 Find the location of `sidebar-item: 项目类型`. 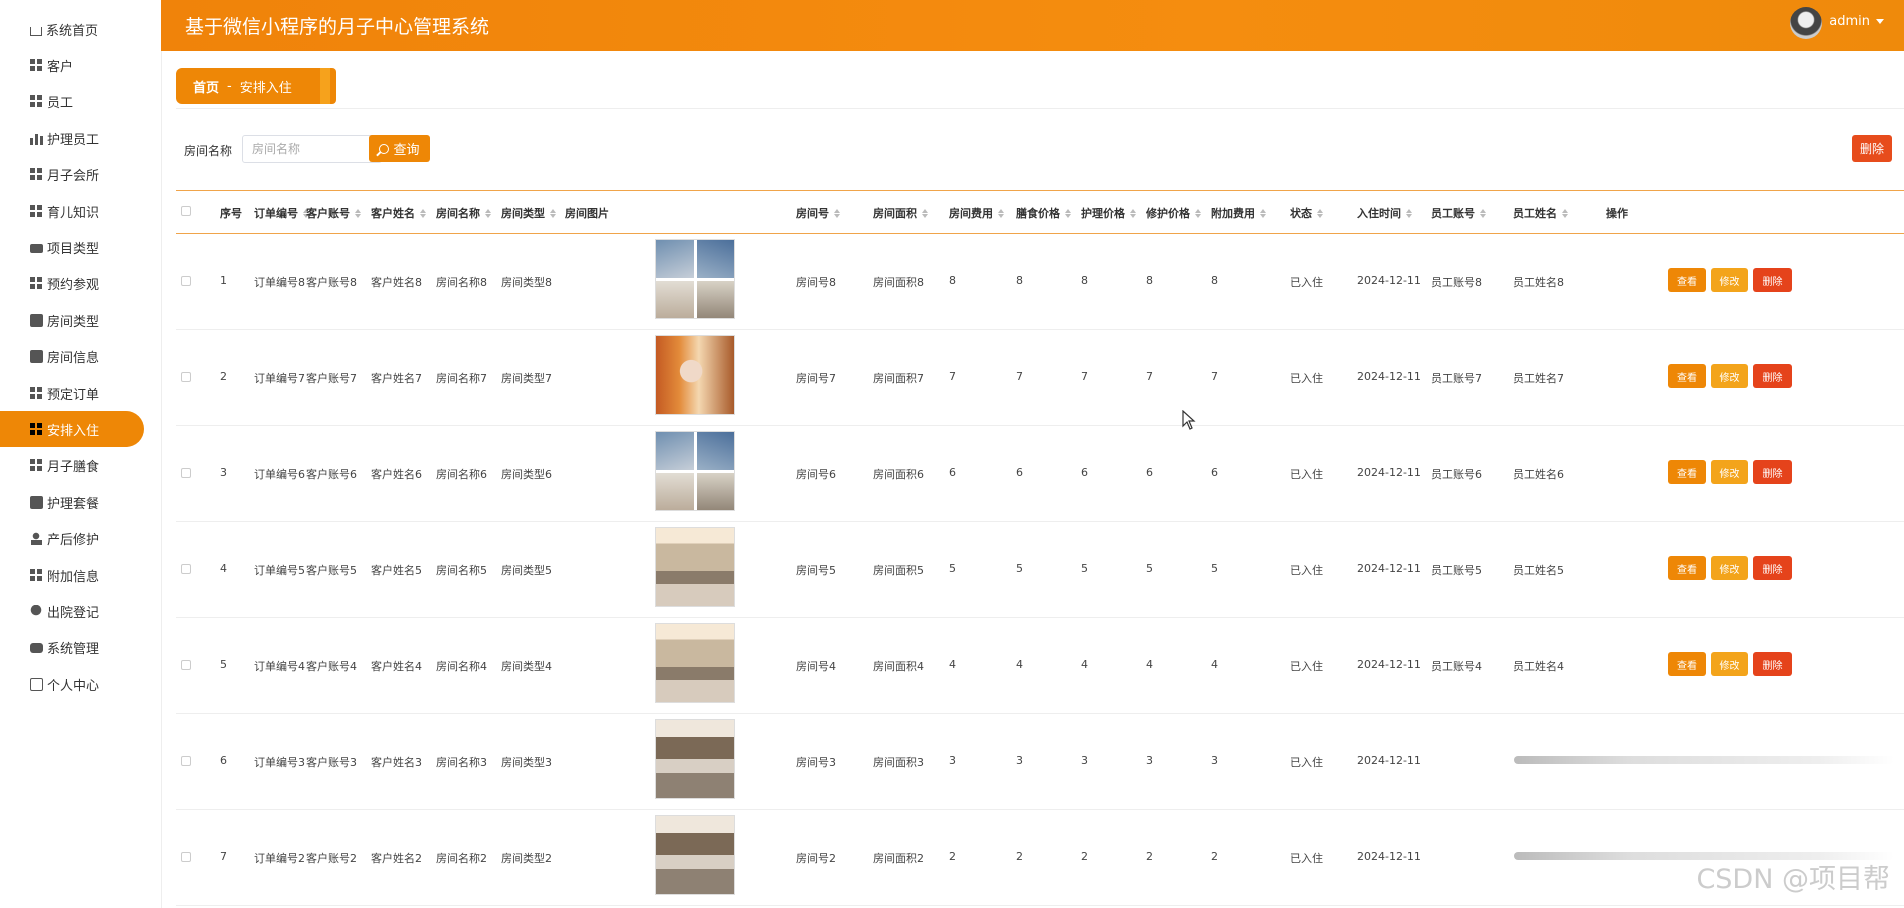

sidebar-item: 项目类型 is located at coordinates (80, 247).